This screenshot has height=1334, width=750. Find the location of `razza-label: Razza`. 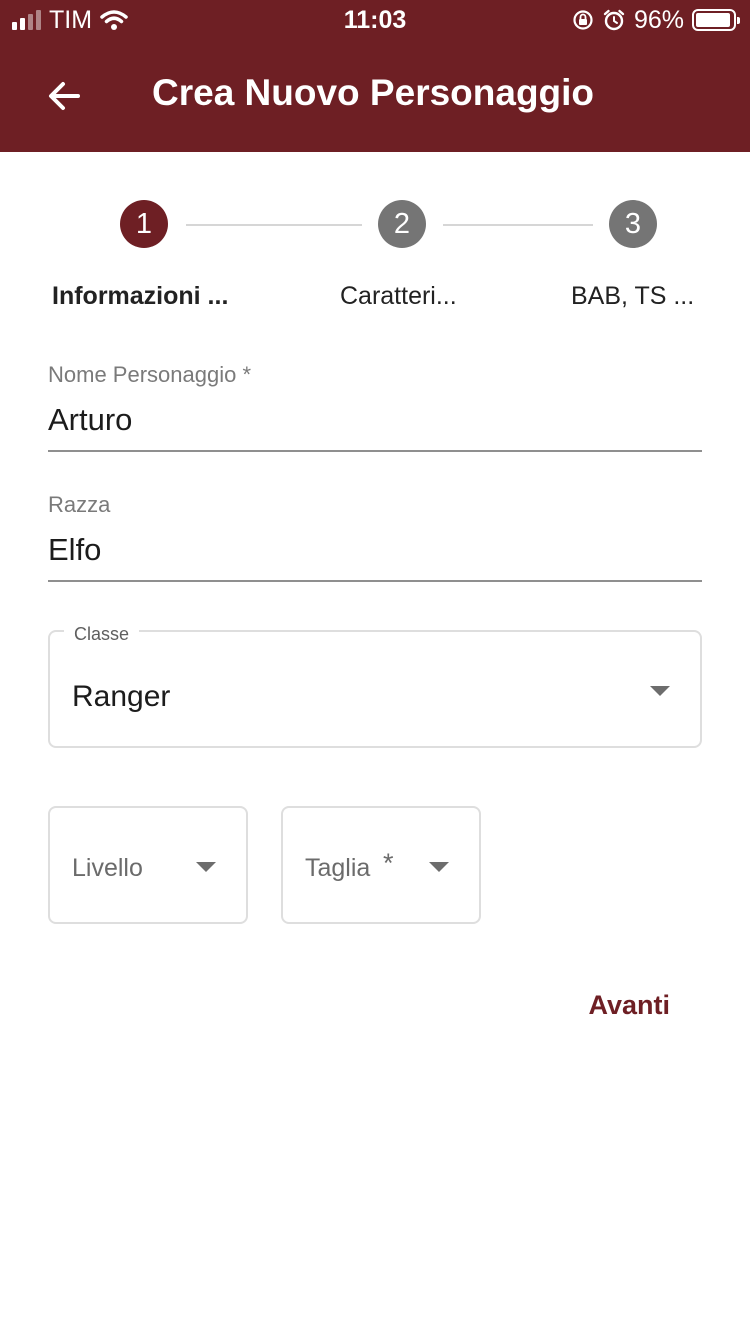

razza-label: Razza is located at coordinates (79, 504).